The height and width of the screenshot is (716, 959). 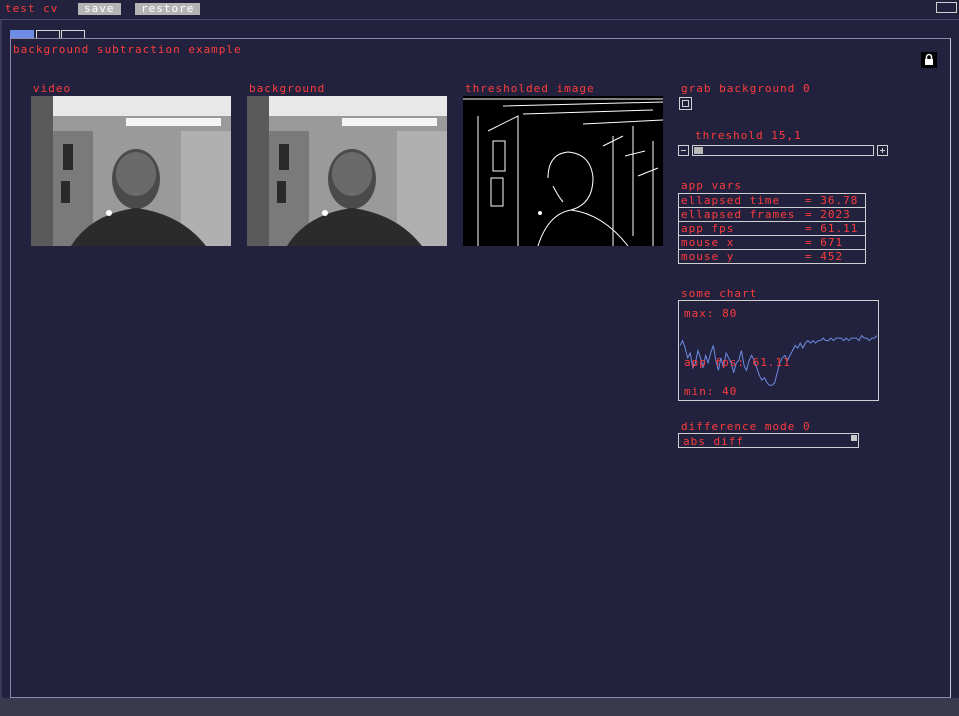 What do you see at coordinates (713, 441) in the screenshot?
I see `difference-mode-value: abs diff` at bounding box center [713, 441].